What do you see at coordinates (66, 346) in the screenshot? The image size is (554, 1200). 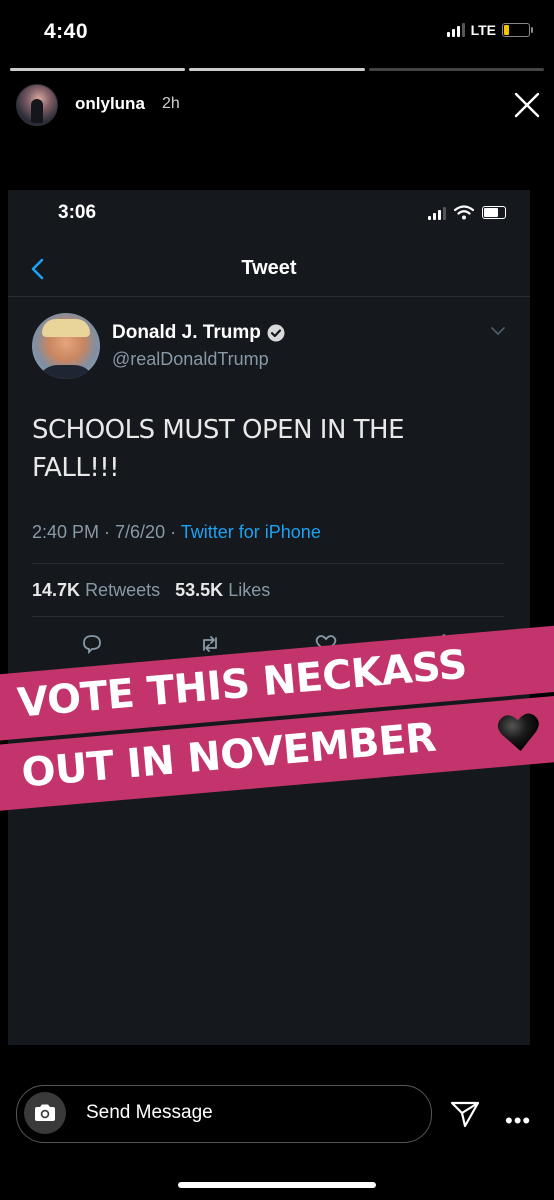 I see `tweet-author-avatar` at bounding box center [66, 346].